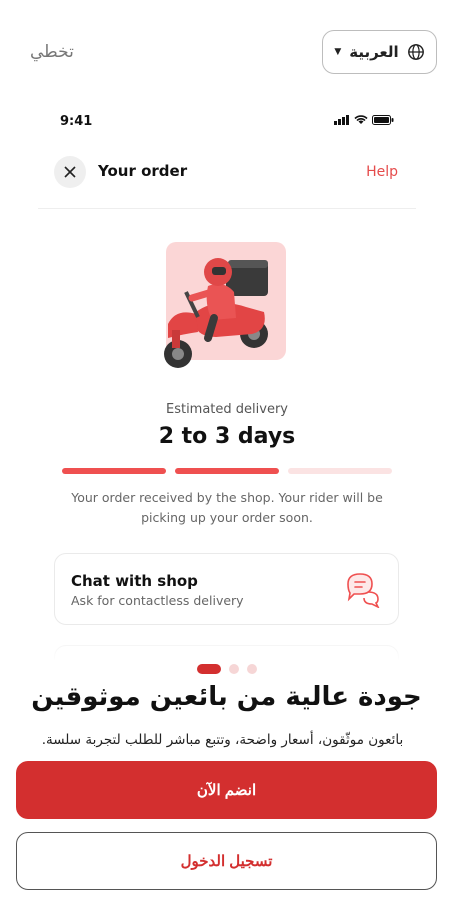  What do you see at coordinates (374, 52) in the screenshot?
I see `language-label: العربية` at bounding box center [374, 52].